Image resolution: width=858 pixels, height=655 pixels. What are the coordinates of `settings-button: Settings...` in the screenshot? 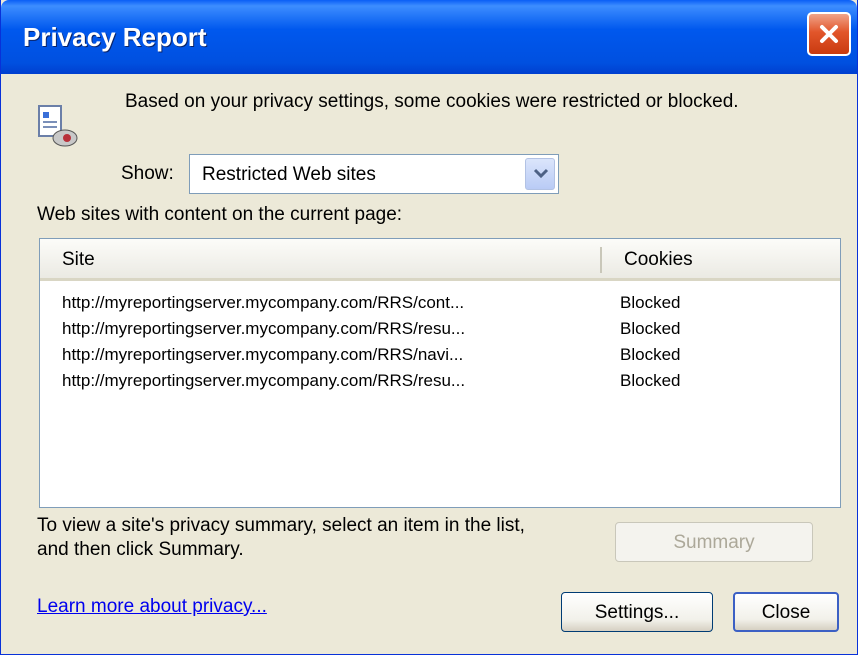 It's located at (637, 612).